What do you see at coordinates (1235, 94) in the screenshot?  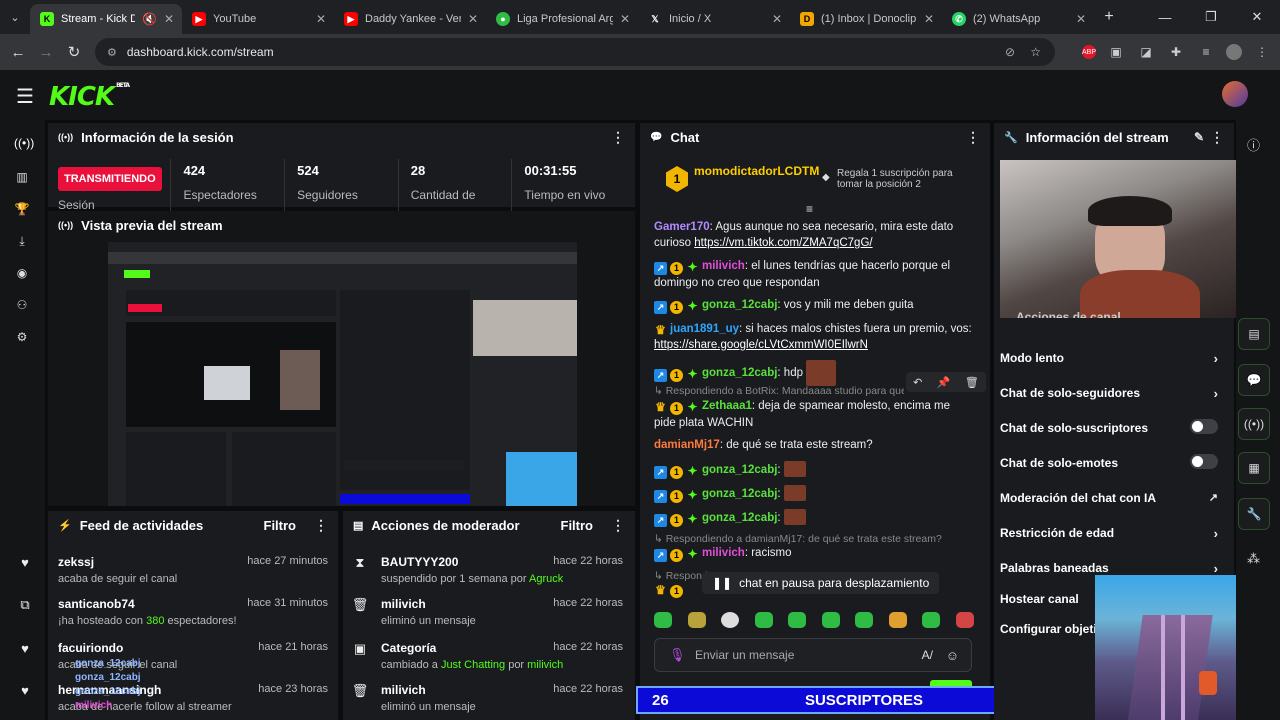 I see `user-avatar` at bounding box center [1235, 94].